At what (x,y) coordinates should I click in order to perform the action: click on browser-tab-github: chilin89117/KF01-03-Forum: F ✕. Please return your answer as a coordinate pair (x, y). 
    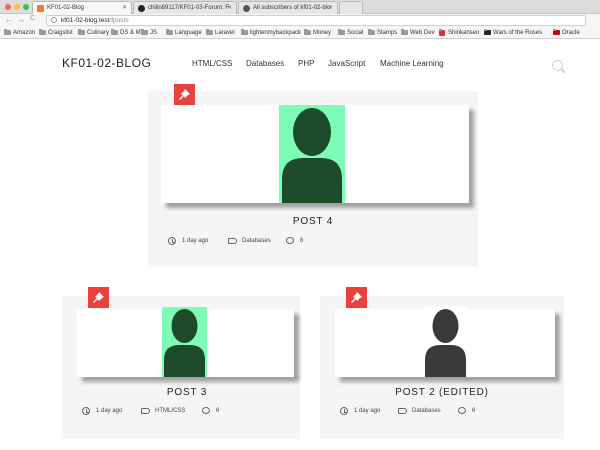
    Looking at the image, I should click on (185, 7).